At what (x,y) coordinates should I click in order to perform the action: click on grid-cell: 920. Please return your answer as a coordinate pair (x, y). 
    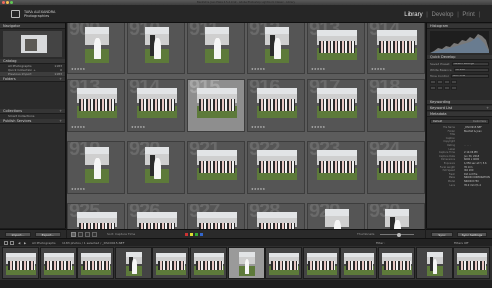
    Looking at the image, I should click on (156, 167).